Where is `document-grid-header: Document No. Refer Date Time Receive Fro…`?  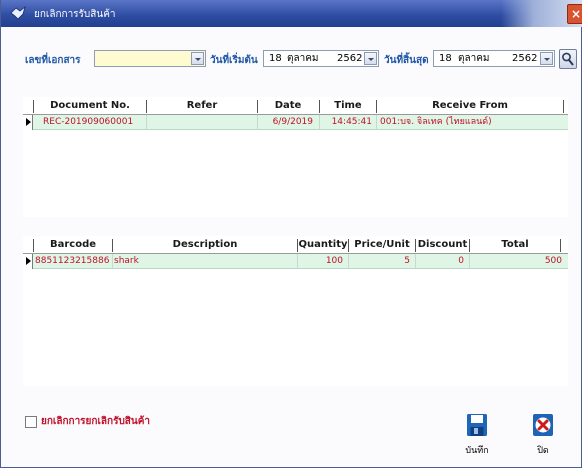 document-grid-header: Document No. Refer Date Time Receive Fro… is located at coordinates (295, 106).